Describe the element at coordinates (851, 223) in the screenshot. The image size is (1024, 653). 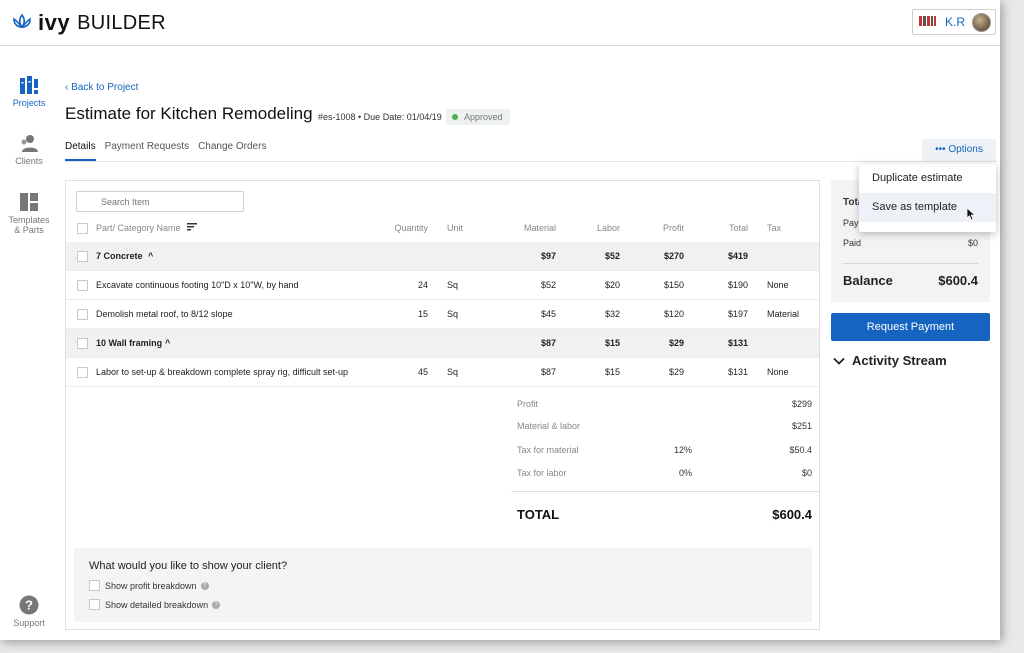
I see `payment-payments-label: Pay` at that location.